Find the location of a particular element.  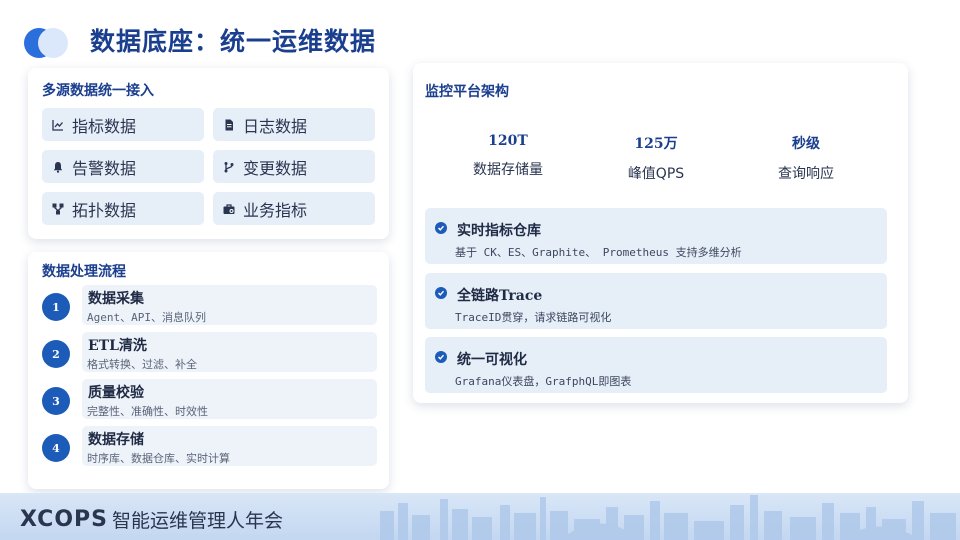

source-changes: 变更数据 is located at coordinates (294, 166).